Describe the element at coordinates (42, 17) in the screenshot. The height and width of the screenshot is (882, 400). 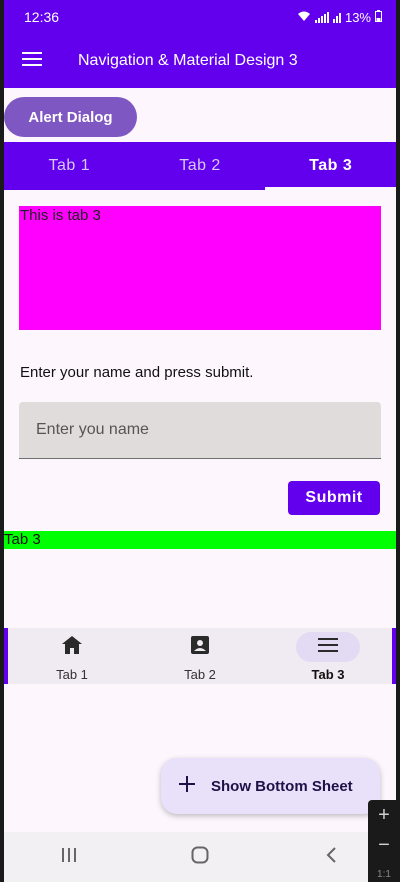
I see `status-time: 12:36` at that location.